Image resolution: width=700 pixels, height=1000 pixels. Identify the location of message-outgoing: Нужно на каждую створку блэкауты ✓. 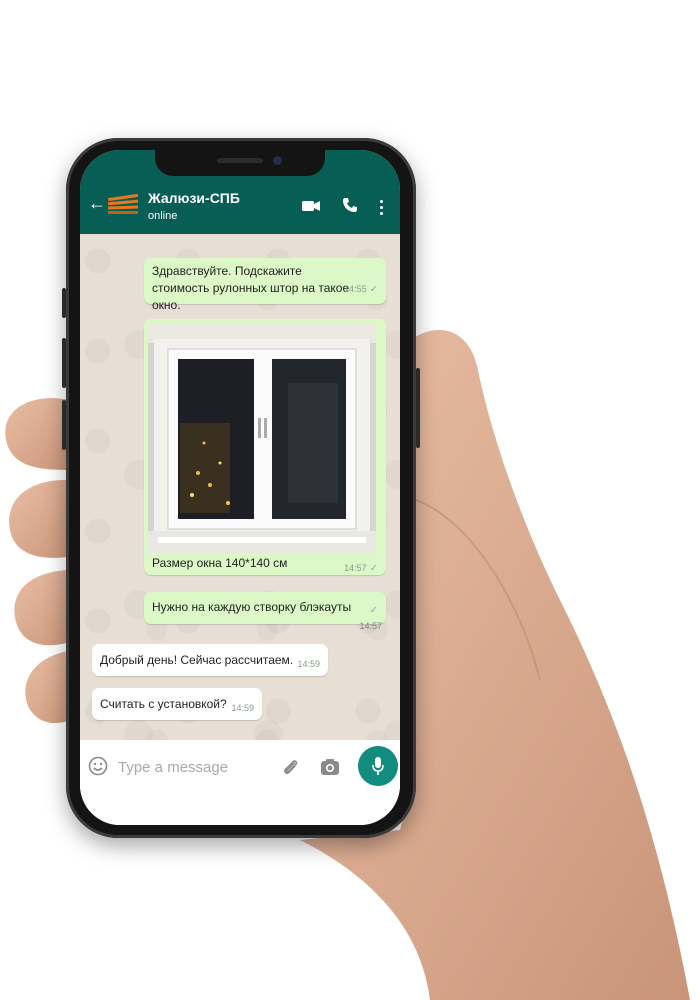
(265, 608).